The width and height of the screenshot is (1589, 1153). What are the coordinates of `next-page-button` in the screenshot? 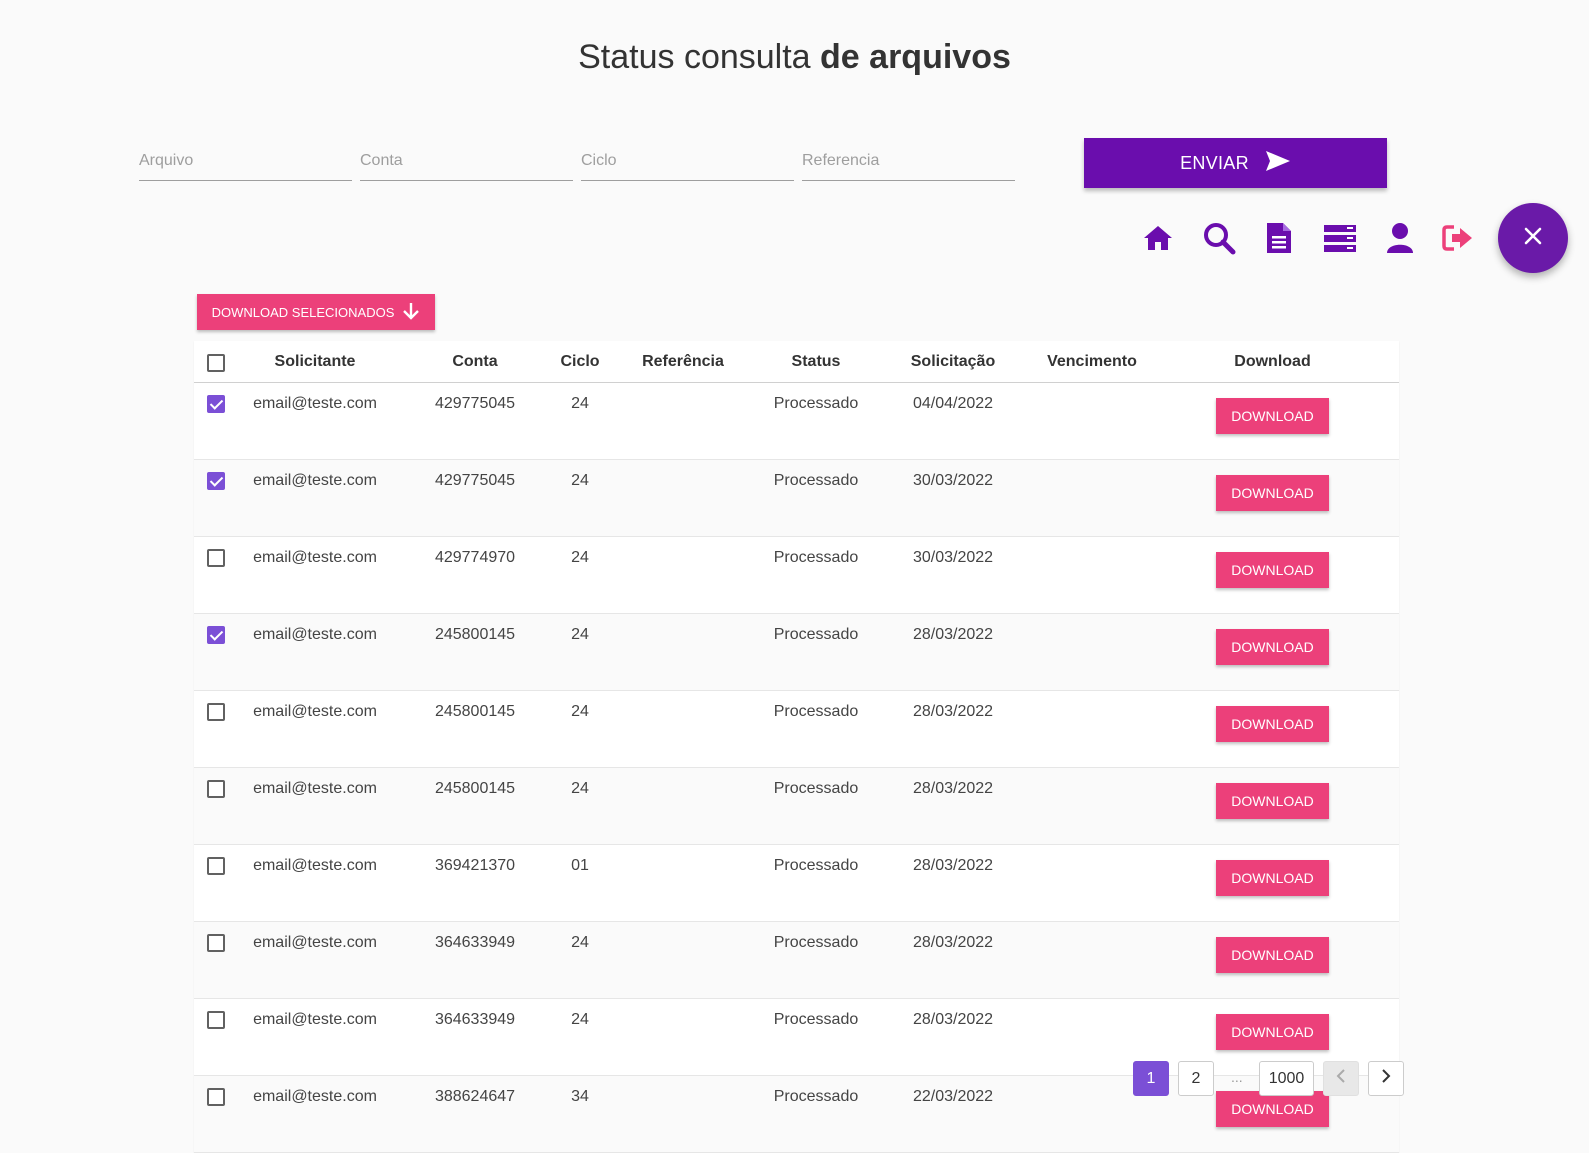 It's located at (1386, 1078).